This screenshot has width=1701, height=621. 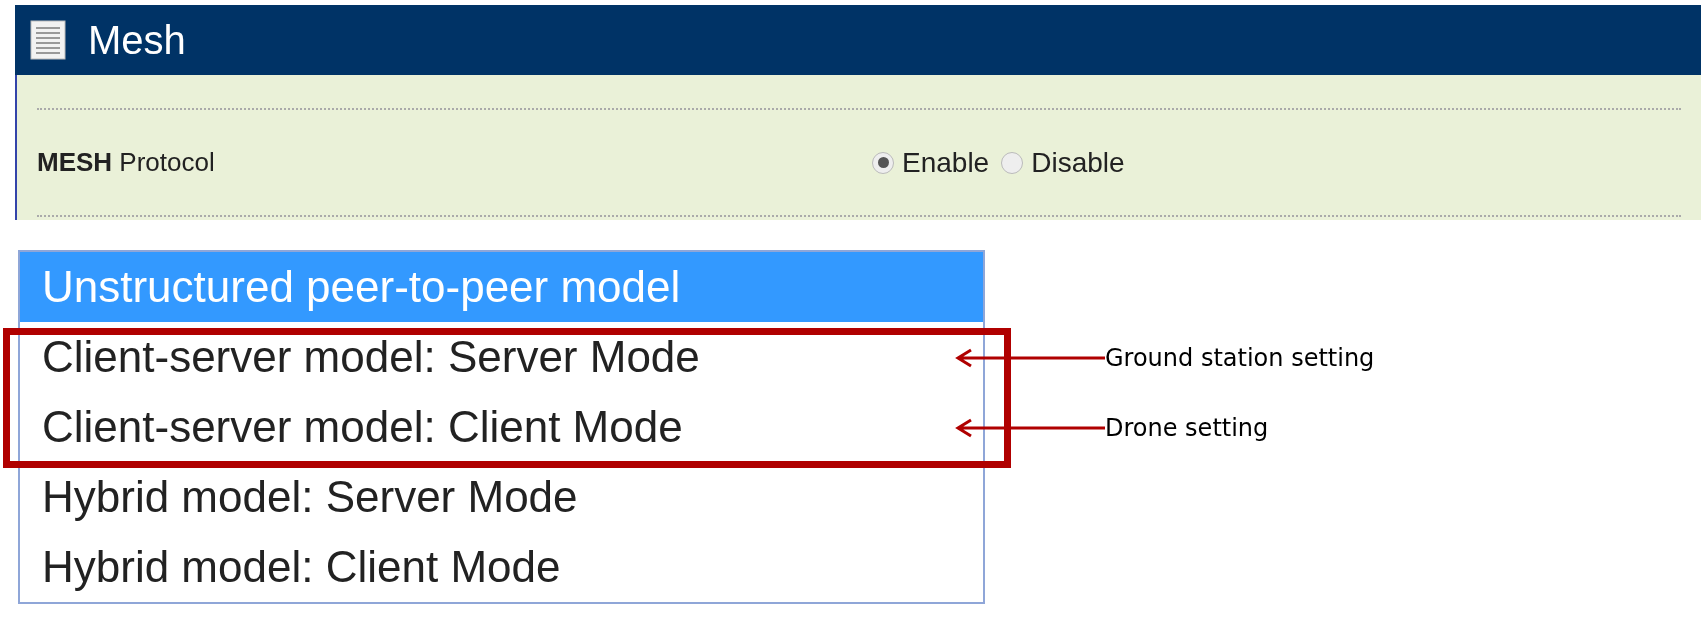 I want to click on dropdown-option: Client-server model: Client Mode, so click(x=501, y=427).